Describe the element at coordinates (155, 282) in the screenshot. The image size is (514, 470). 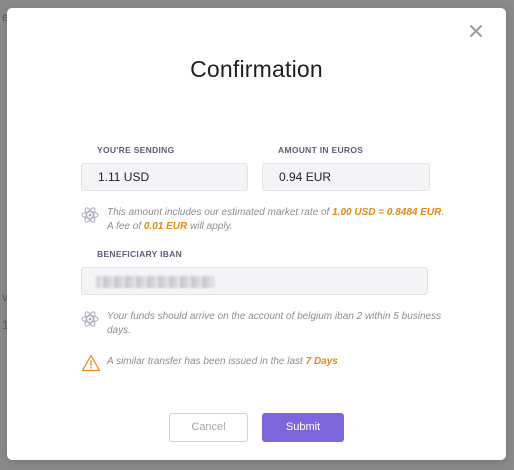
I see `iban-redacted-value` at that location.